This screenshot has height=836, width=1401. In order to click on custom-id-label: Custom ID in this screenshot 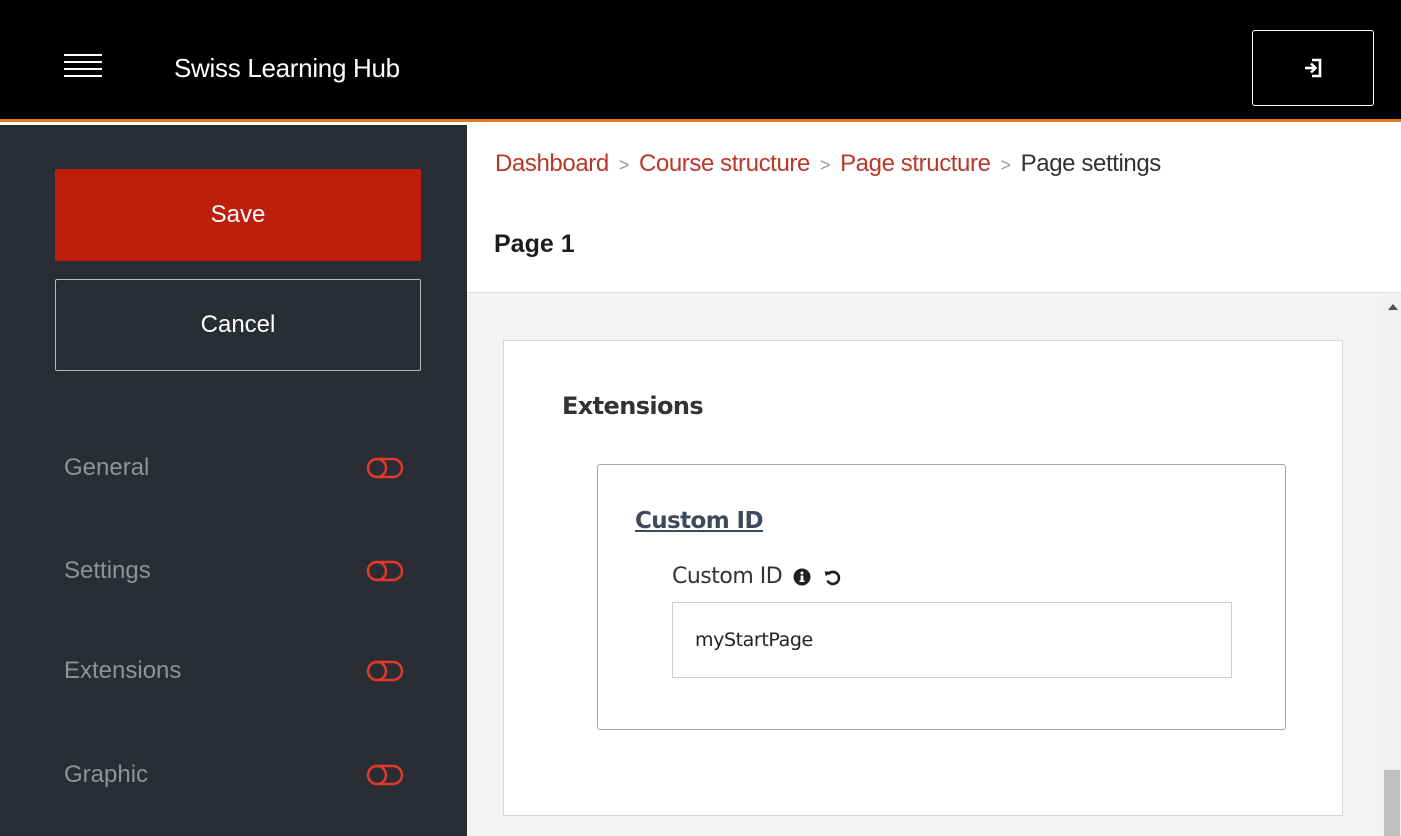, I will do `click(727, 576)`.